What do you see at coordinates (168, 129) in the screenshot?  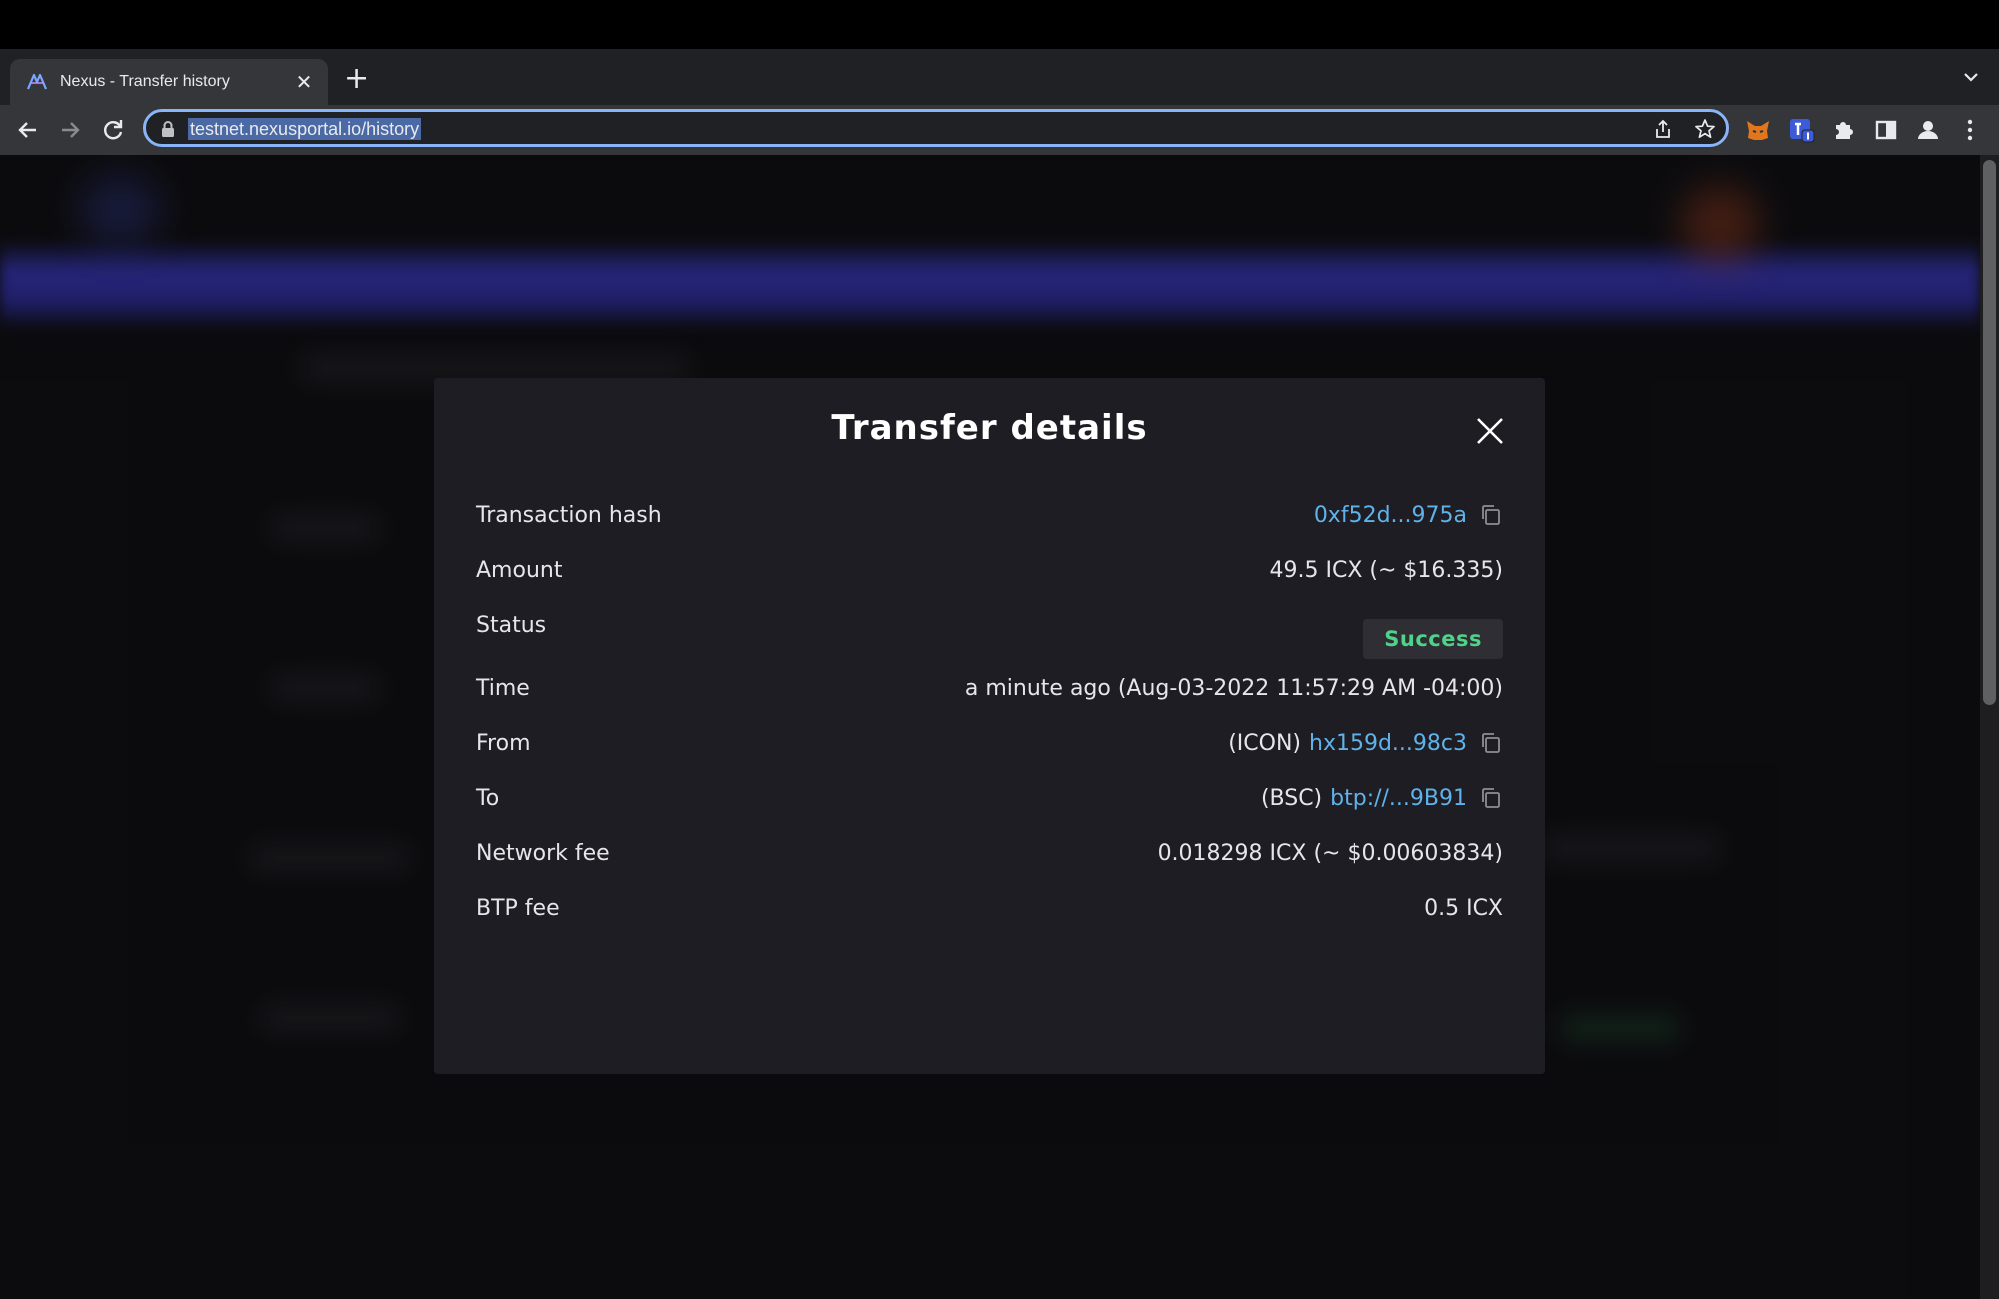 I see `lock-icon` at bounding box center [168, 129].